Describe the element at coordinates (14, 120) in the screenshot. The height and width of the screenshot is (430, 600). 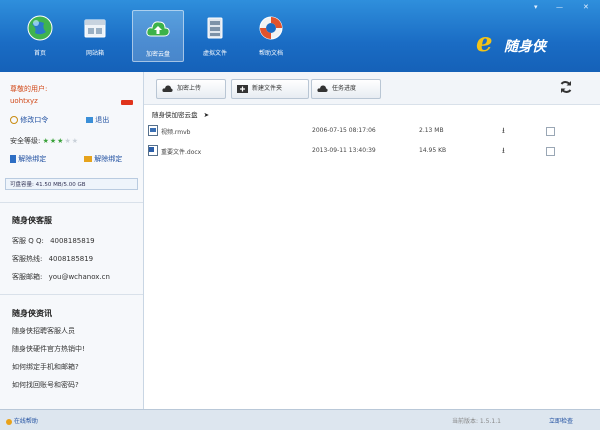
I see `key-icon` at that location.